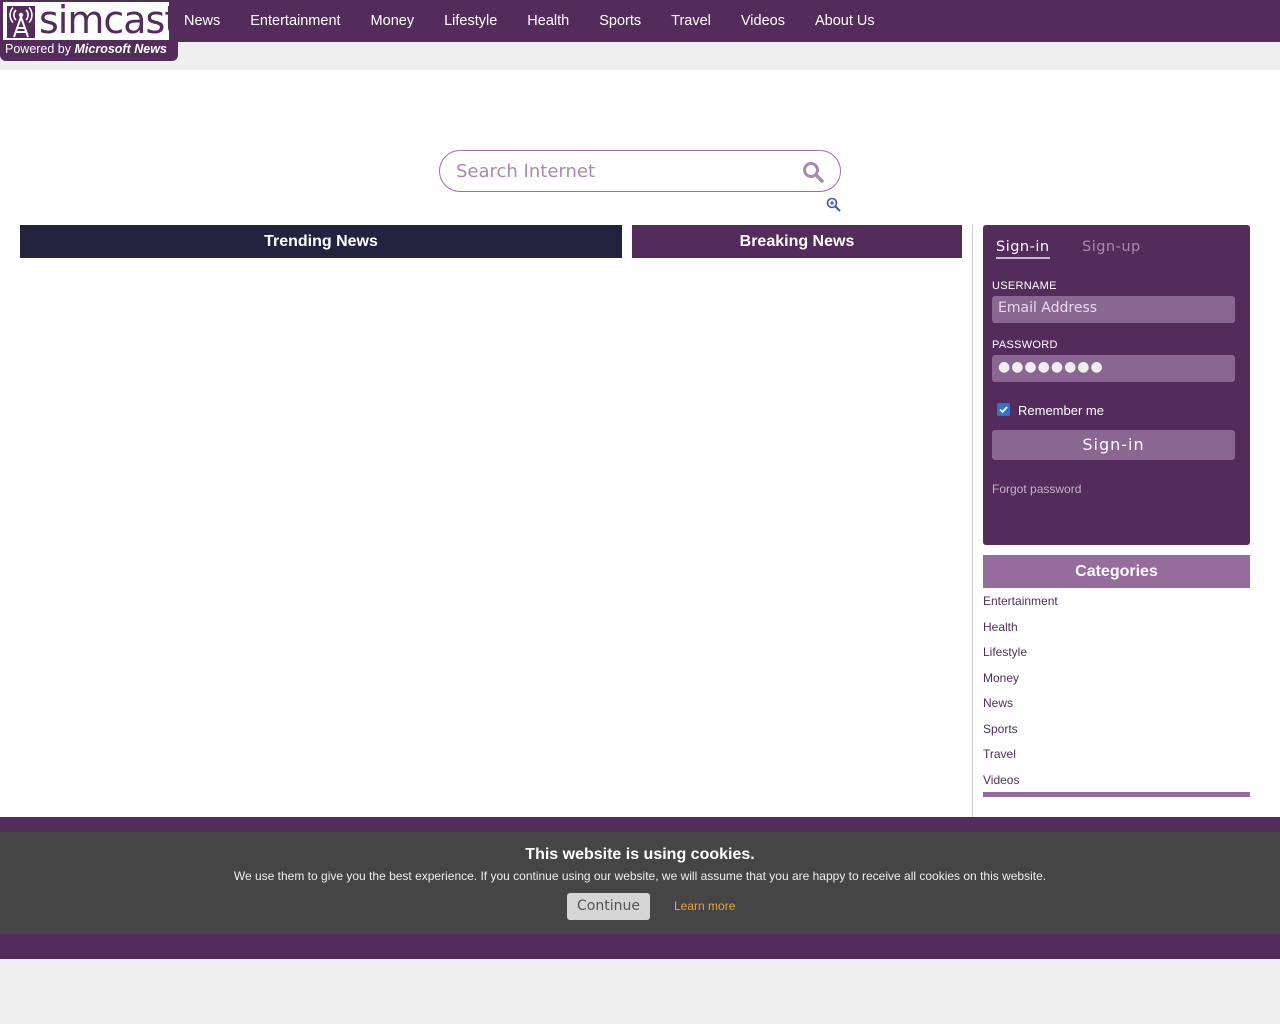 The width and height of the screenshot is (1280, 1024). What do you see at coordinates (1116, 709) in the screenshot?
I see `category-link-news: News` at bounding box center [1116, 709].